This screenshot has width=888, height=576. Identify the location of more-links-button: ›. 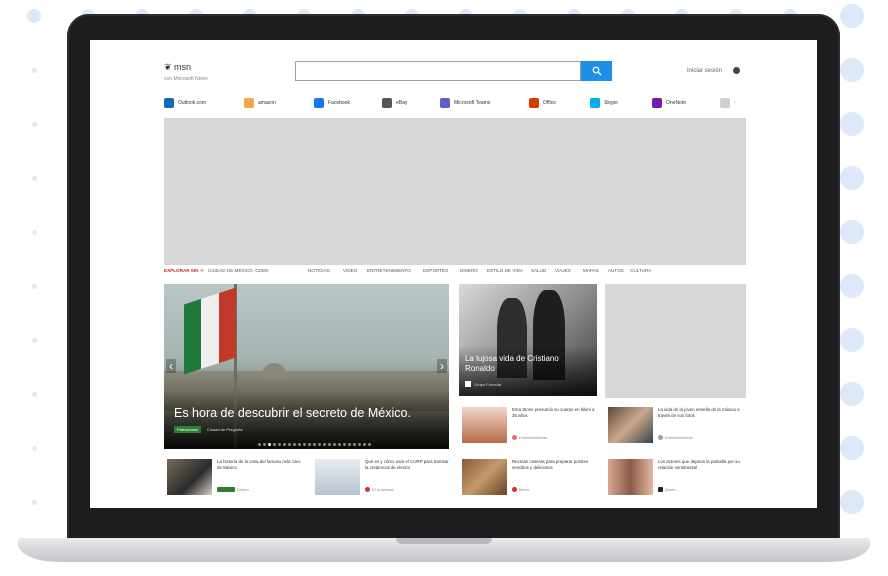
(728, 103).